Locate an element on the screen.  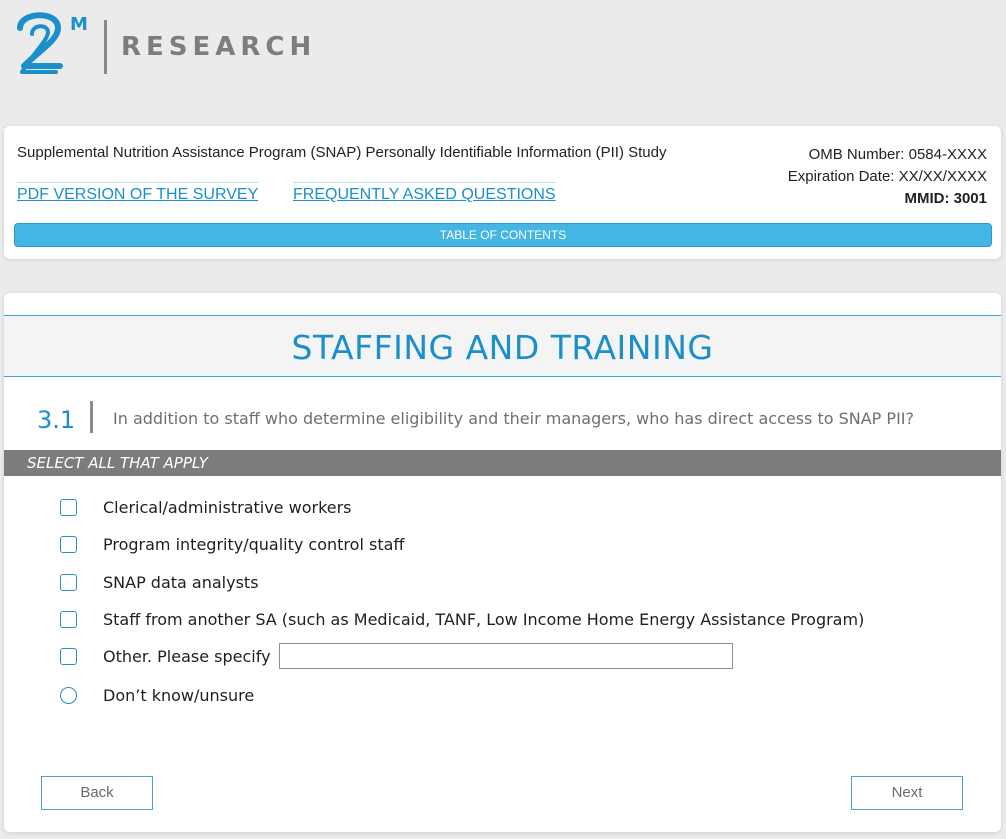
expiration-date: Expiration Date: XX/XX/XXXX is located at coordinates (887, 176).